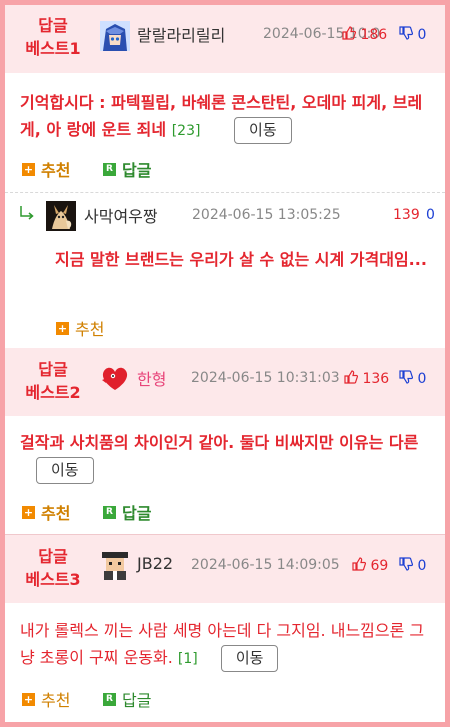  I want to click on best2-author: 한형, so click(151, 378).